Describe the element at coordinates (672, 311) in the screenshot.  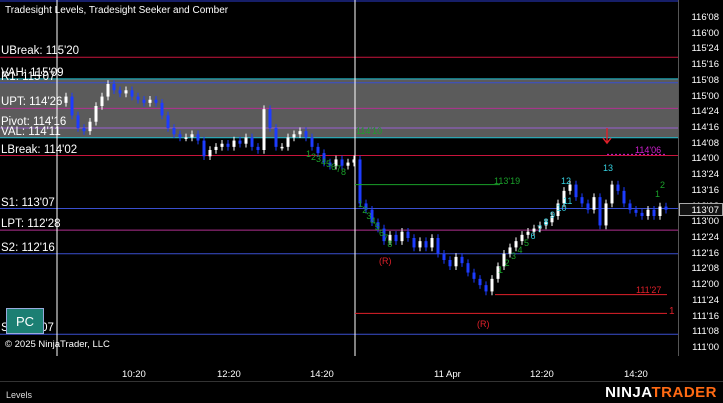
I see `count-red: 1` at that location.